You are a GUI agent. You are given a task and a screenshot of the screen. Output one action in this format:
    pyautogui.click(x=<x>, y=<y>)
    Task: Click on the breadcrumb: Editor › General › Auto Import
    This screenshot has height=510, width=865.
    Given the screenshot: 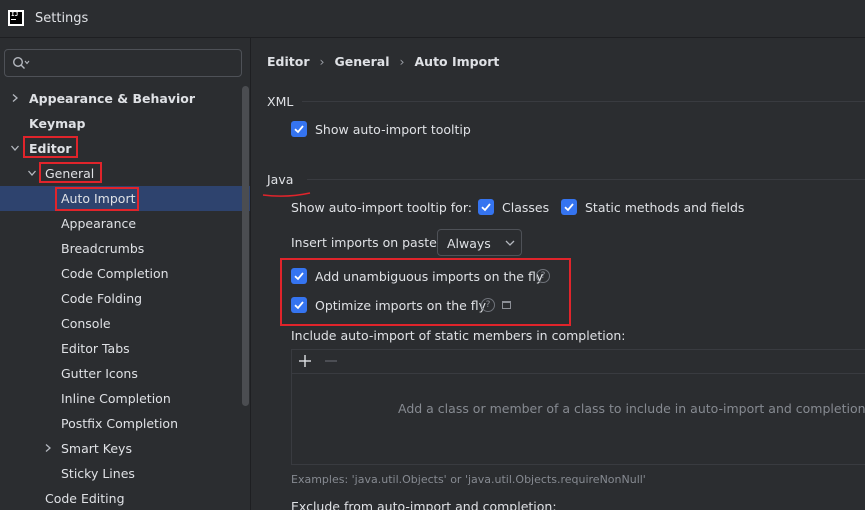 What is the action you would take?
    pyautogui.click(x=383, y=61)
    